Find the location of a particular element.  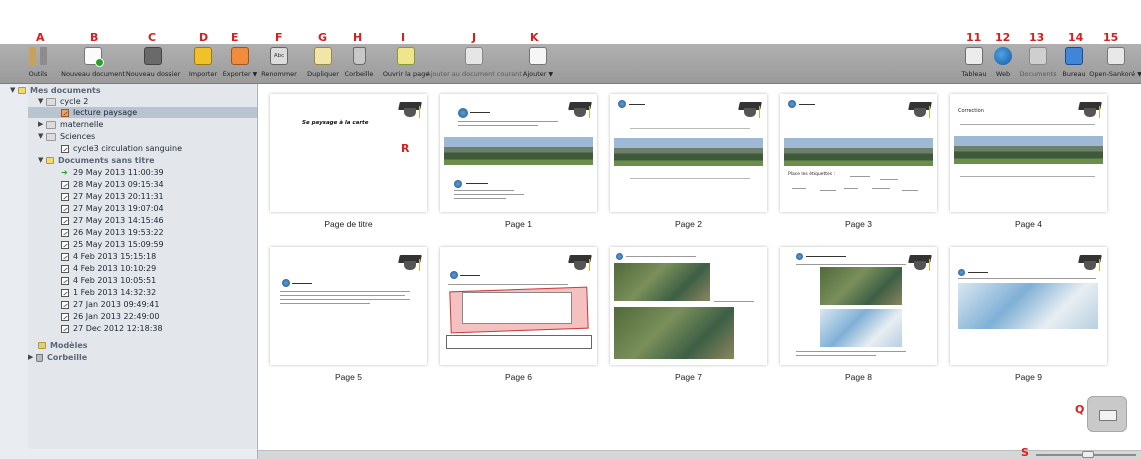

tree-label: 28 May 2013 09:15:34 is located at coordinates (118, 184).